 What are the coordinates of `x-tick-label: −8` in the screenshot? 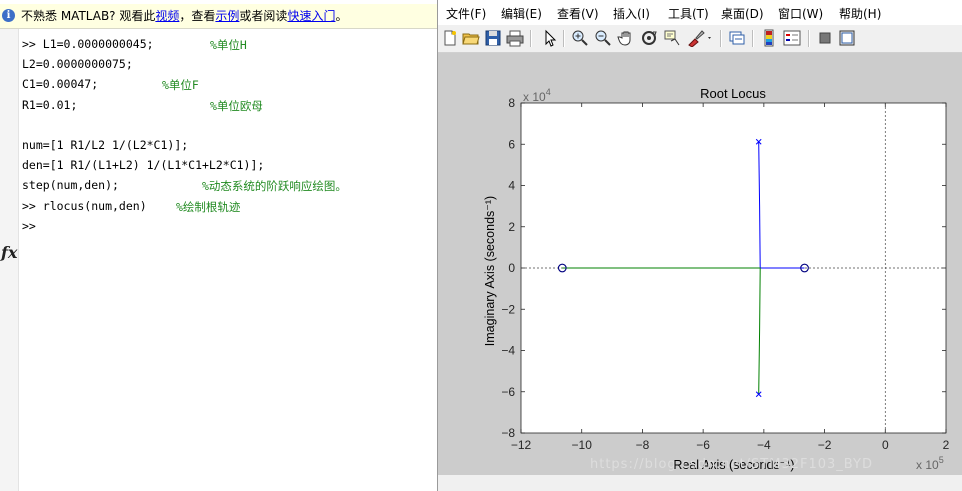 It's located at (643, 445).